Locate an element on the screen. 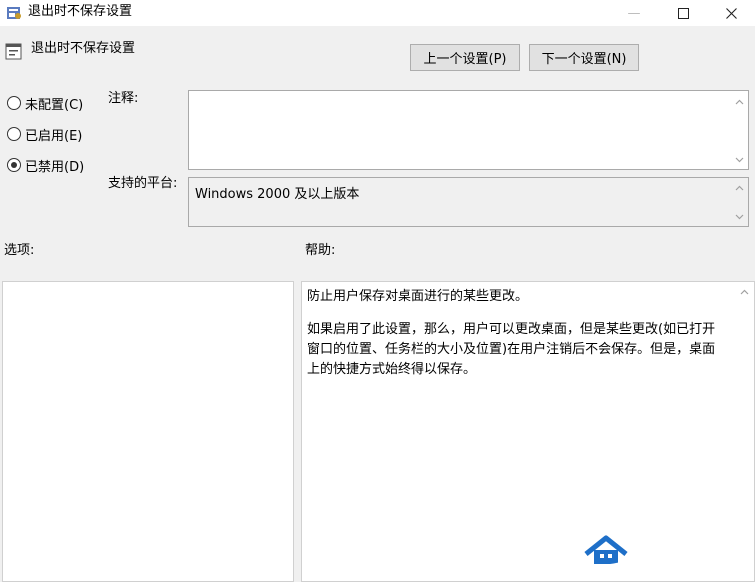 This screenshot has height=582, width=755. radio-disabled: 已禁用(D) is located at coordinates (46, 165).